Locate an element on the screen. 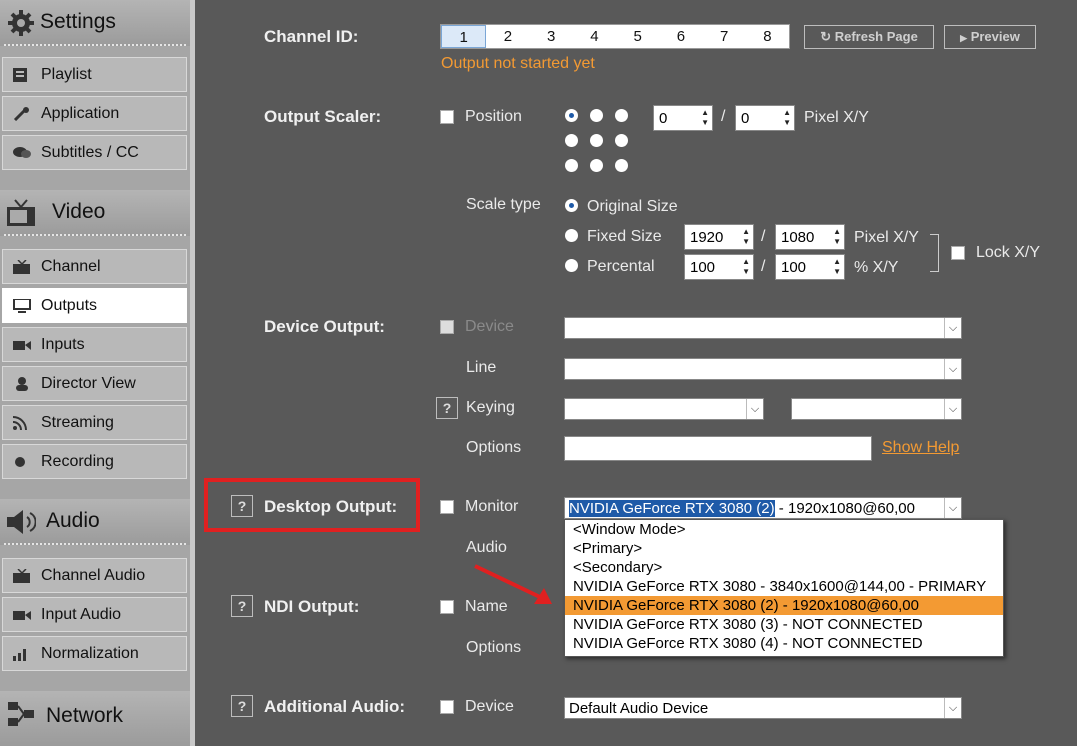 The width and height of the screenshot is (1077, 746). device-label: Device is located at coordinates (489, 326).